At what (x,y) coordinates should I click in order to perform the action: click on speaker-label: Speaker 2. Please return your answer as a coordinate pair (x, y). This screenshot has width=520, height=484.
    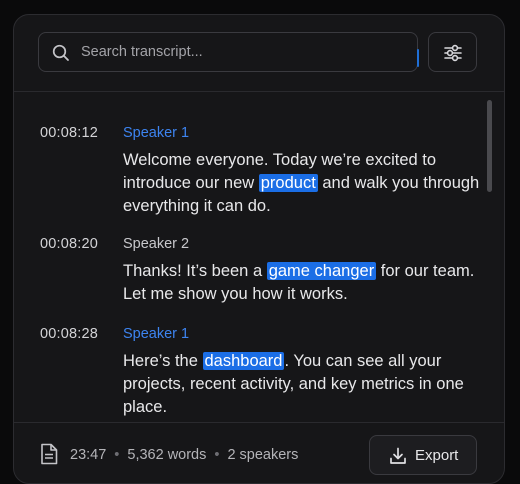
    Looking at the image, I should click on (156, 244).